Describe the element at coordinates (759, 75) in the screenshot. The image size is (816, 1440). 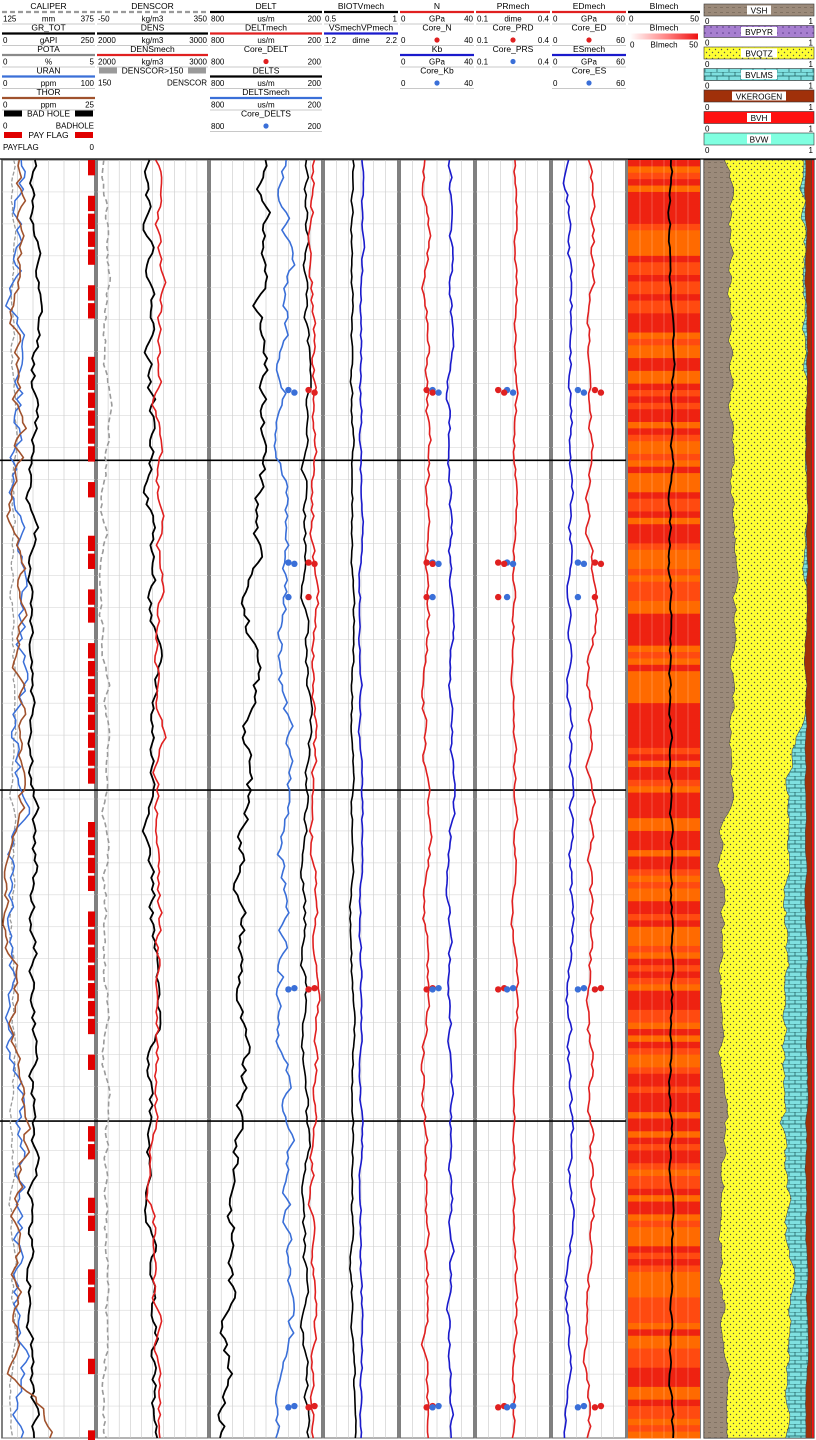
I see `lith-label: BVLMS` at that location.